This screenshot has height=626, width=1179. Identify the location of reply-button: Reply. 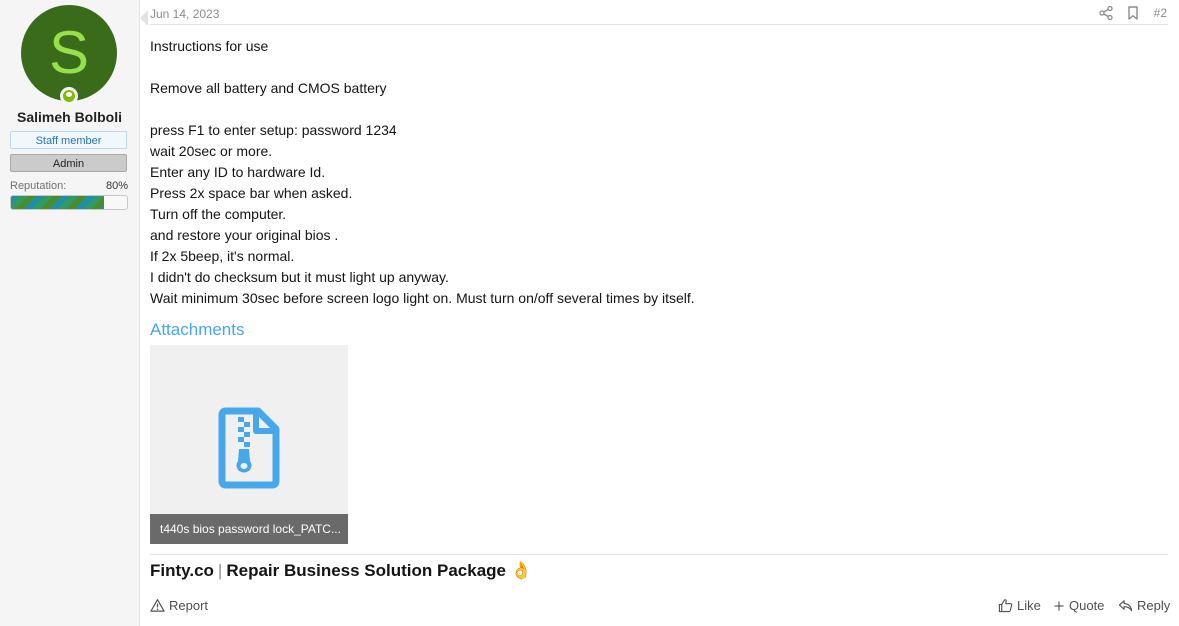
(1144, 605).